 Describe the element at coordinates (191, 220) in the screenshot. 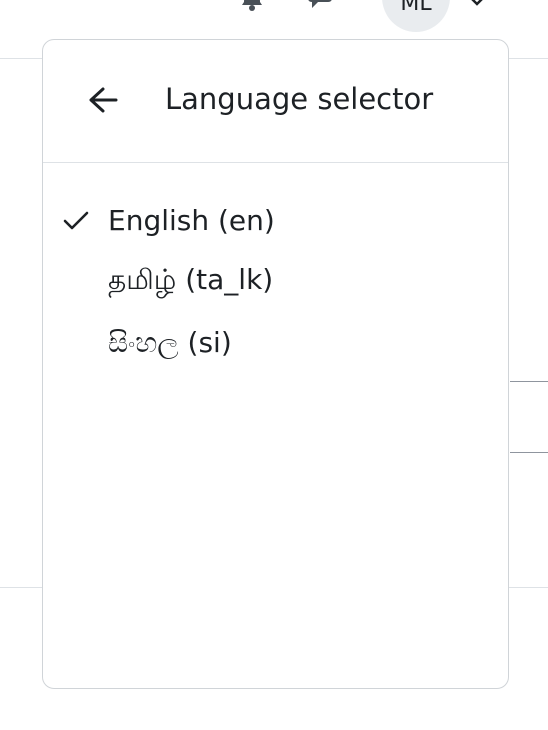

I see `language-option-label: English (en)` at that location.